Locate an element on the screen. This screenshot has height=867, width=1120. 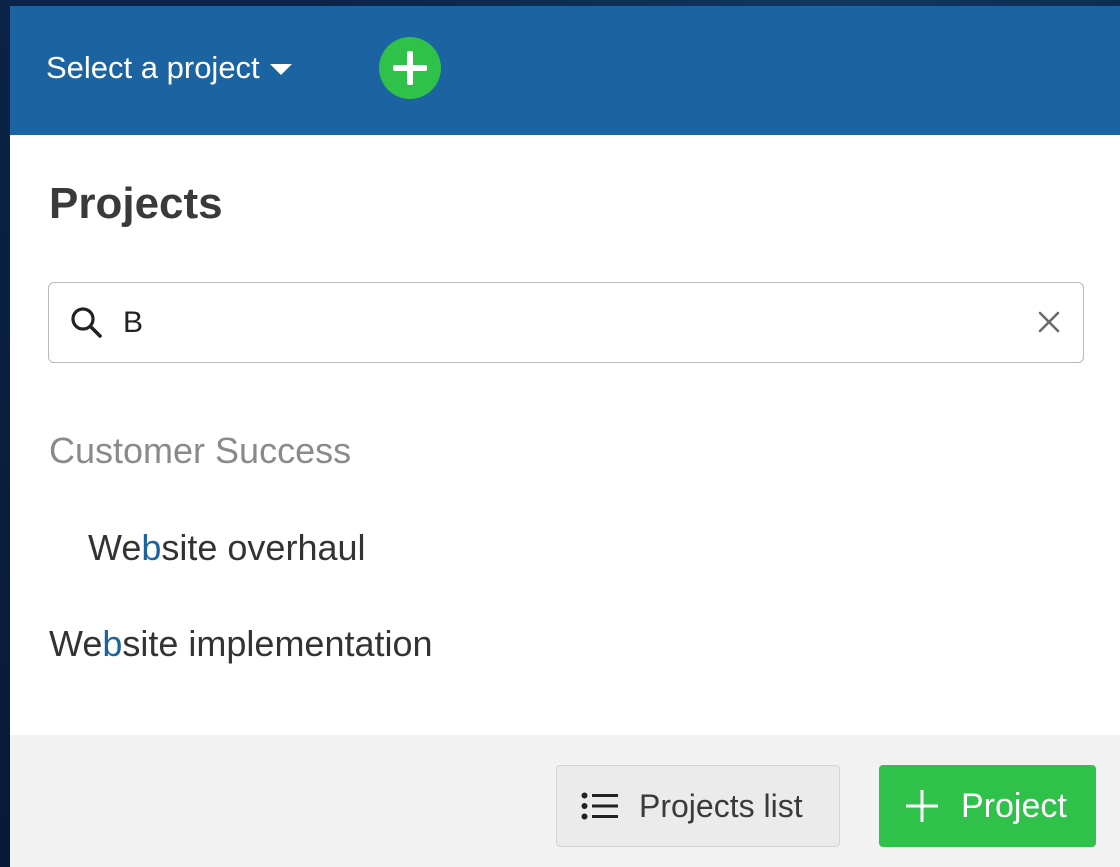
close-icon is located at coordinates (1049, 322).